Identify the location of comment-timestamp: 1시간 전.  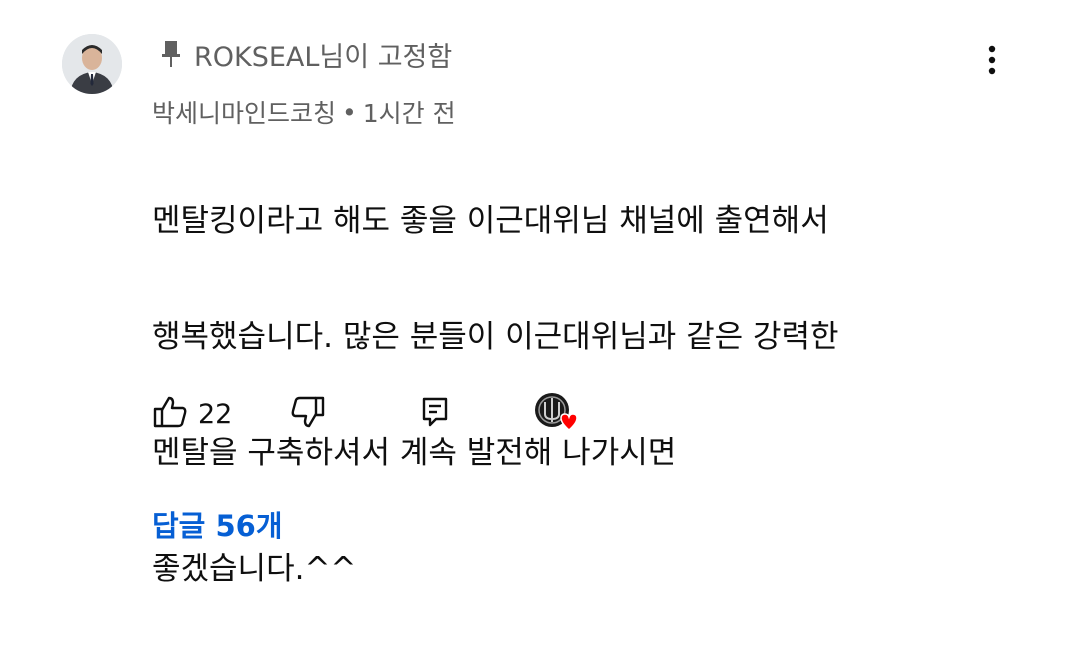
(409, 112).